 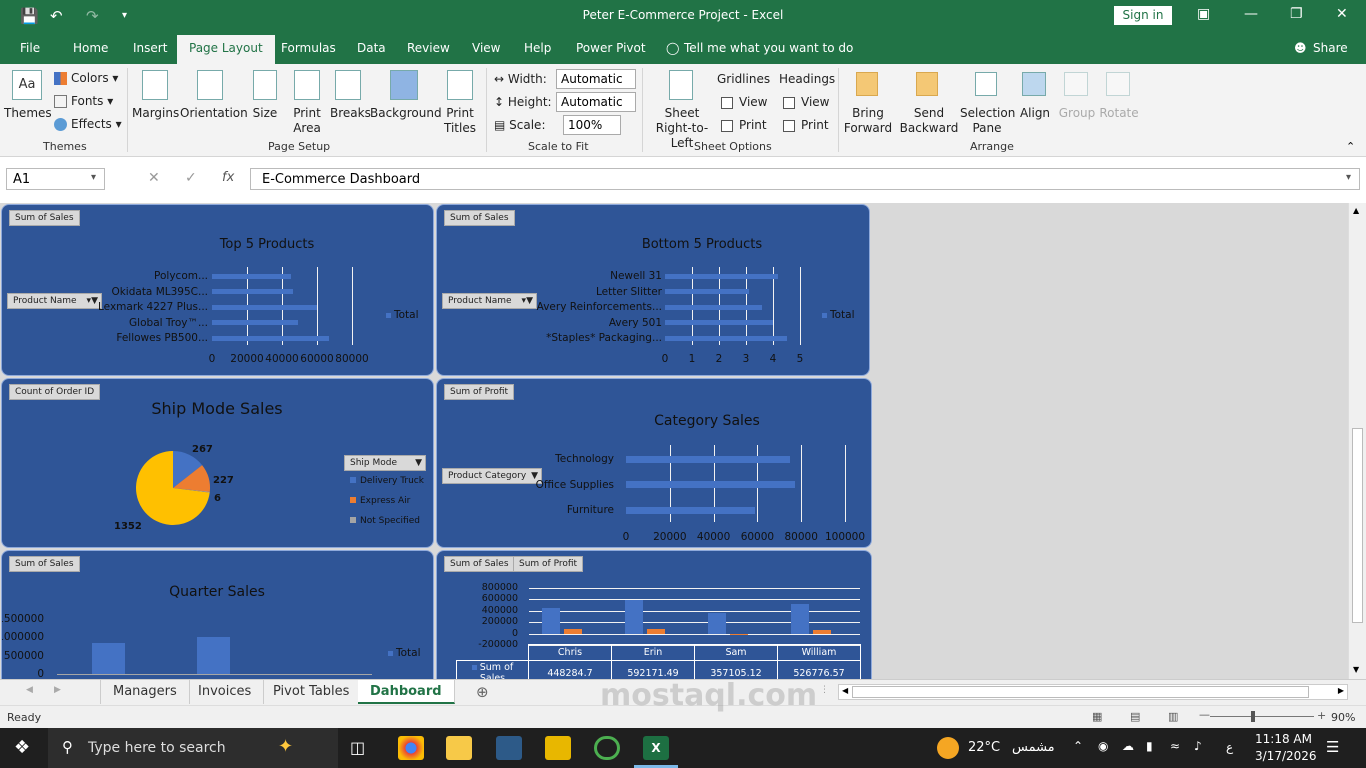 I want to click on taskbar-search: ⚲ Type here to search ✦, so click(x=193, y=748).